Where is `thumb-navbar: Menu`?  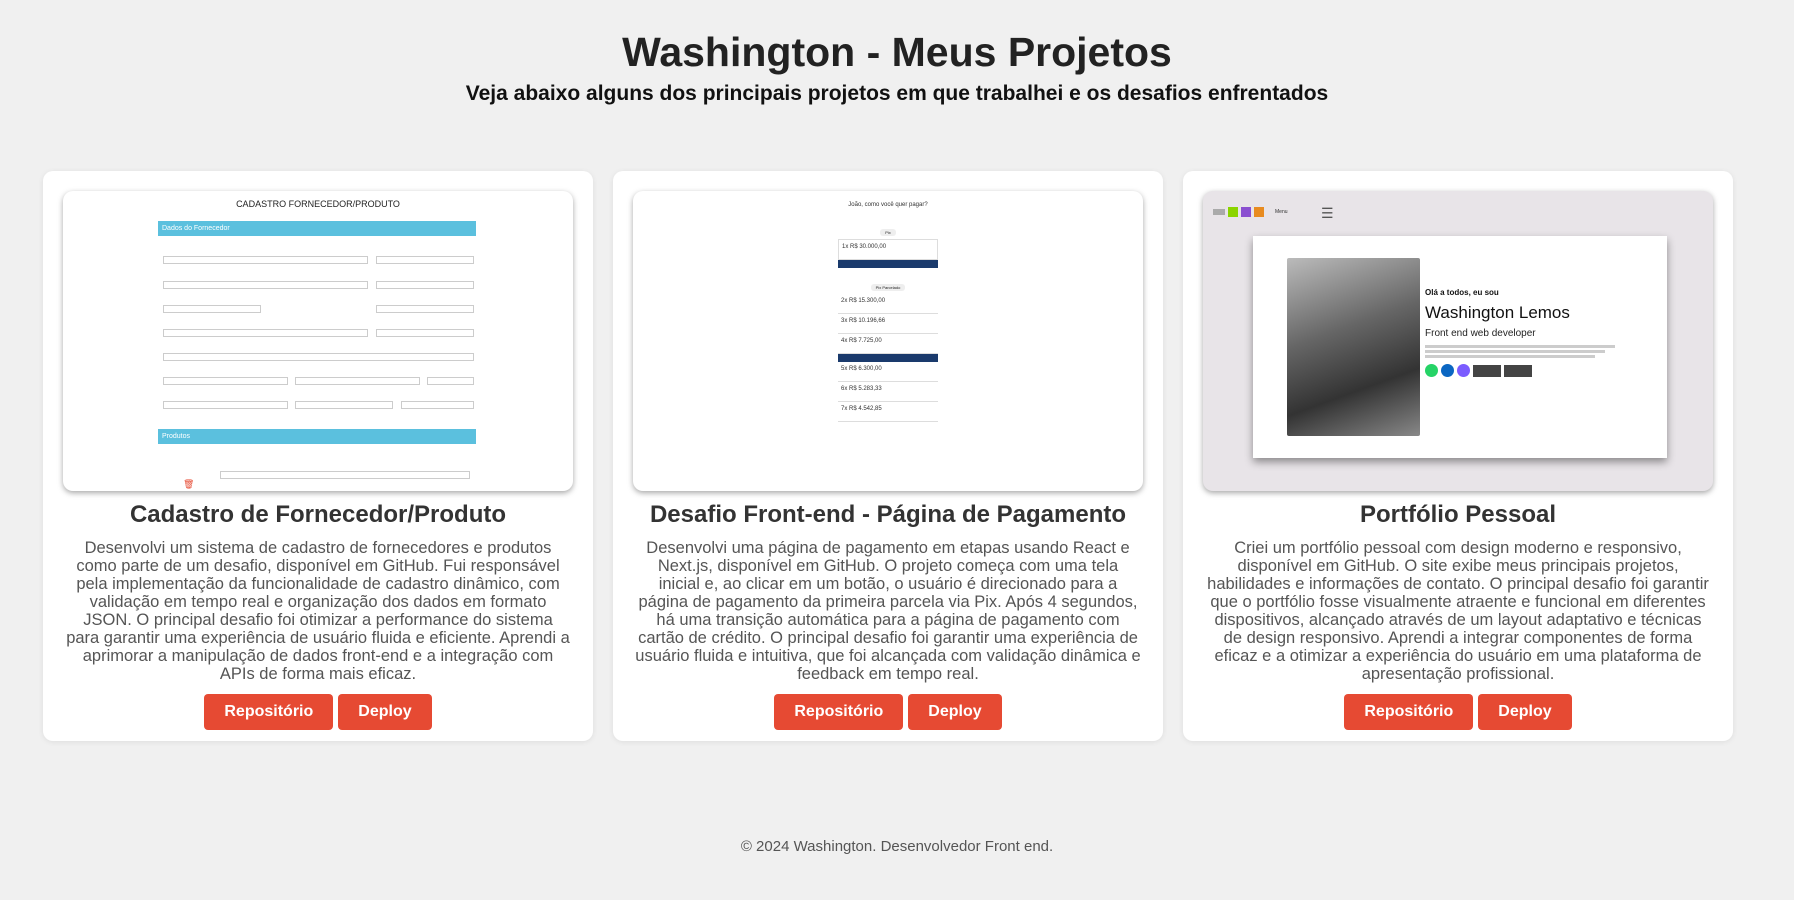 thumb-navbar: Menu is located at coordinates (1250, 212).